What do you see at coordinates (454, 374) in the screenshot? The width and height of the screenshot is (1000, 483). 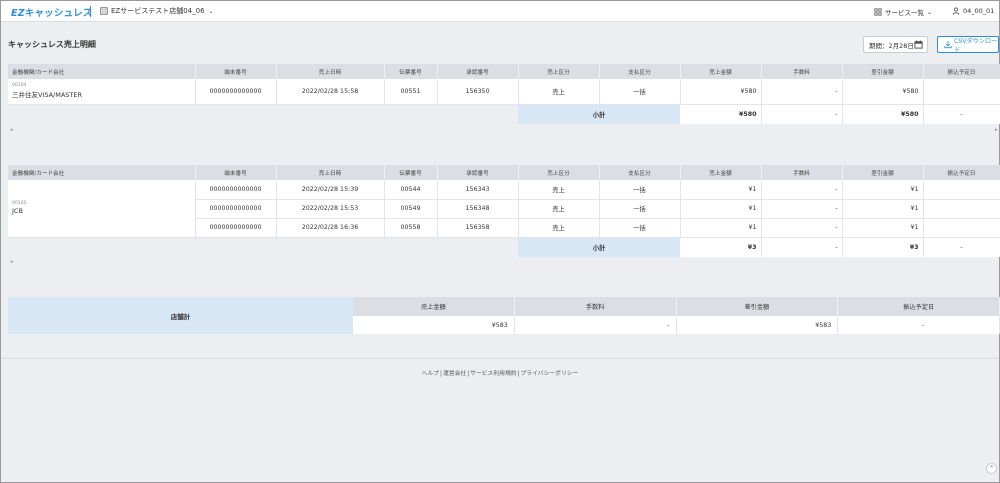 I see `footer-link-company: 運営会社` at bounding box center [454, 374].